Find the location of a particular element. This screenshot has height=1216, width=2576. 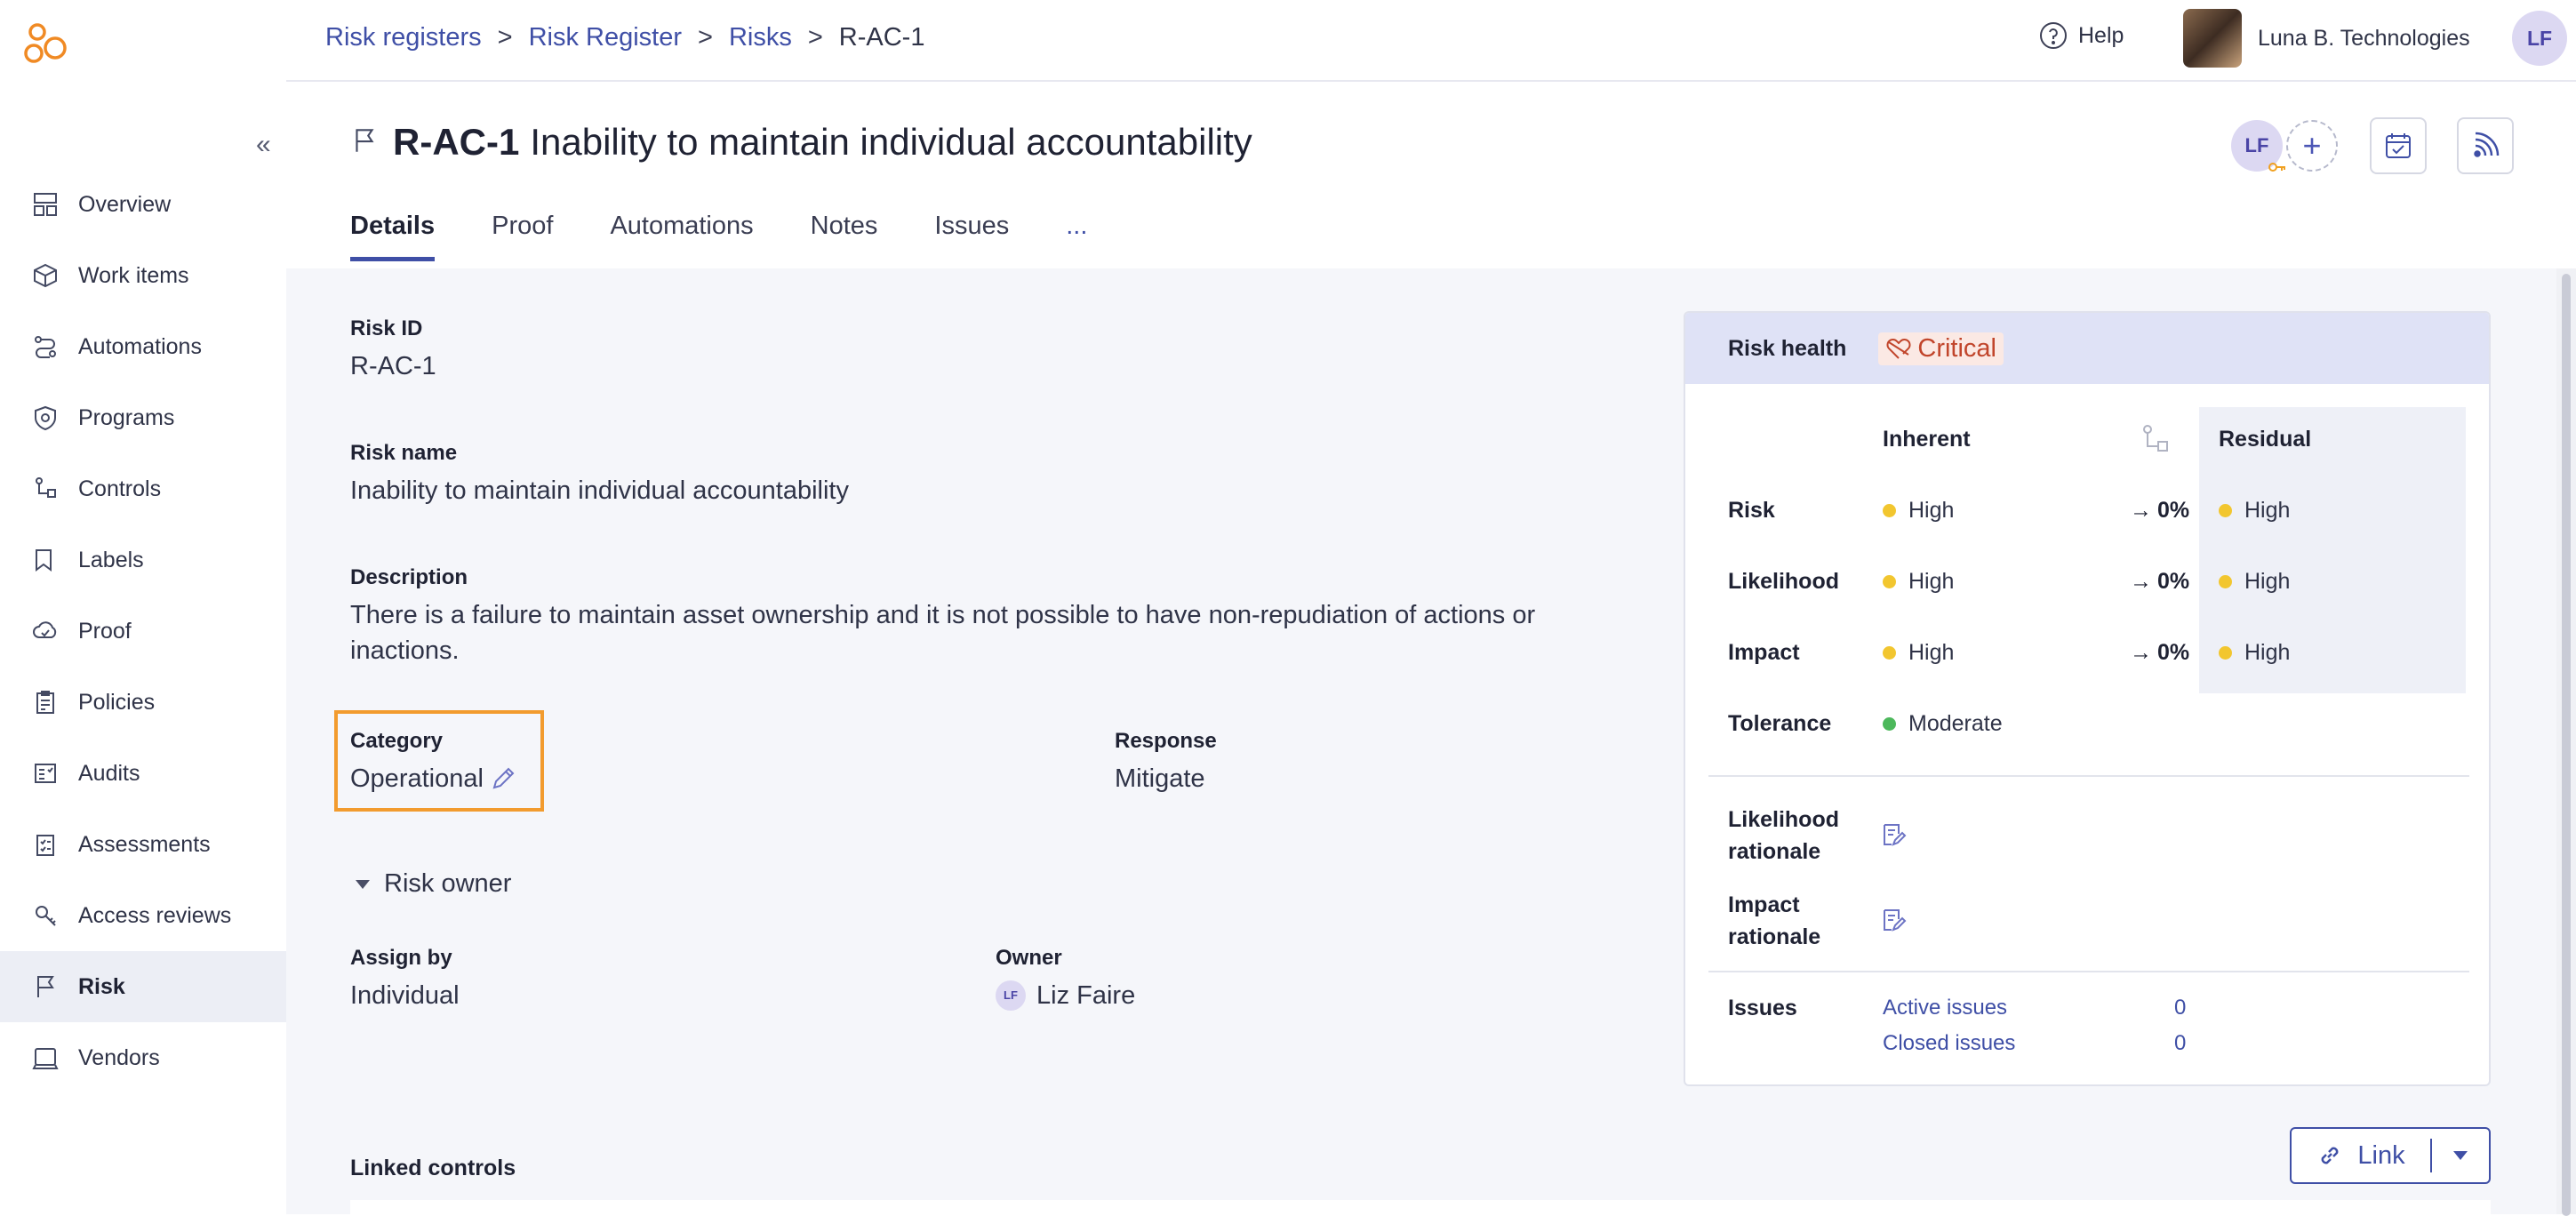

sidebar-item-label: Overview is located at coordinates (125, 204).